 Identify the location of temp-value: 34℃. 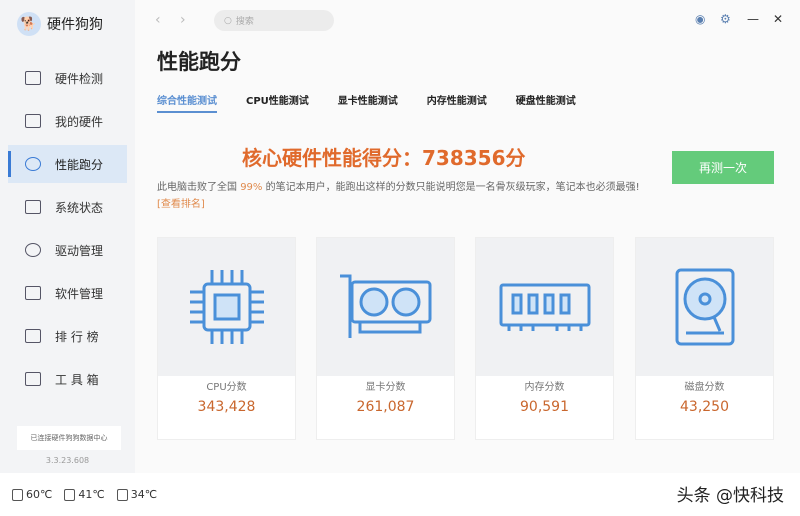
(144, 494).